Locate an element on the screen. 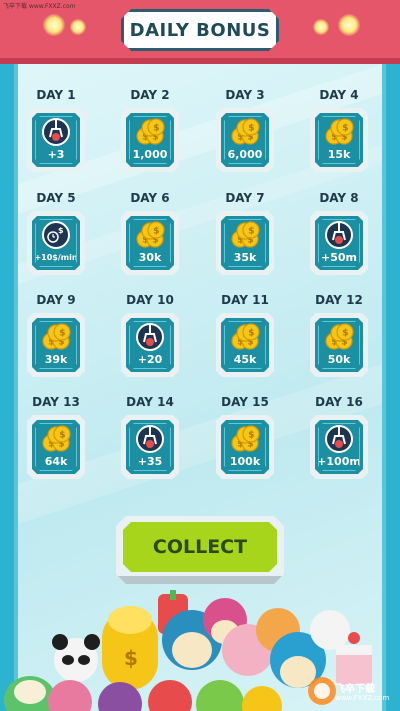 Image resolution: width=400 pixels, height=711 pixels. collect-label: COLLECT is located at coordinates (200, 547).